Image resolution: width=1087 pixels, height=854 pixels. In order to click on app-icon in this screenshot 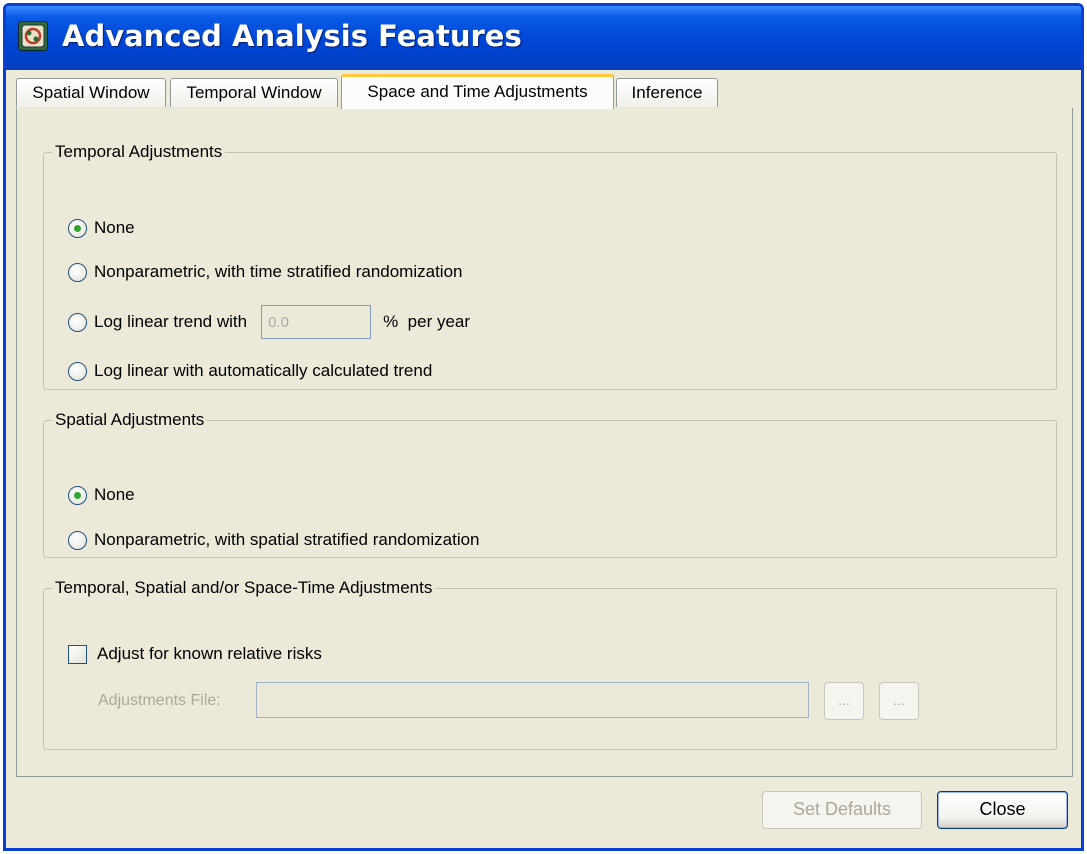, I will do `click(33, 36)`.